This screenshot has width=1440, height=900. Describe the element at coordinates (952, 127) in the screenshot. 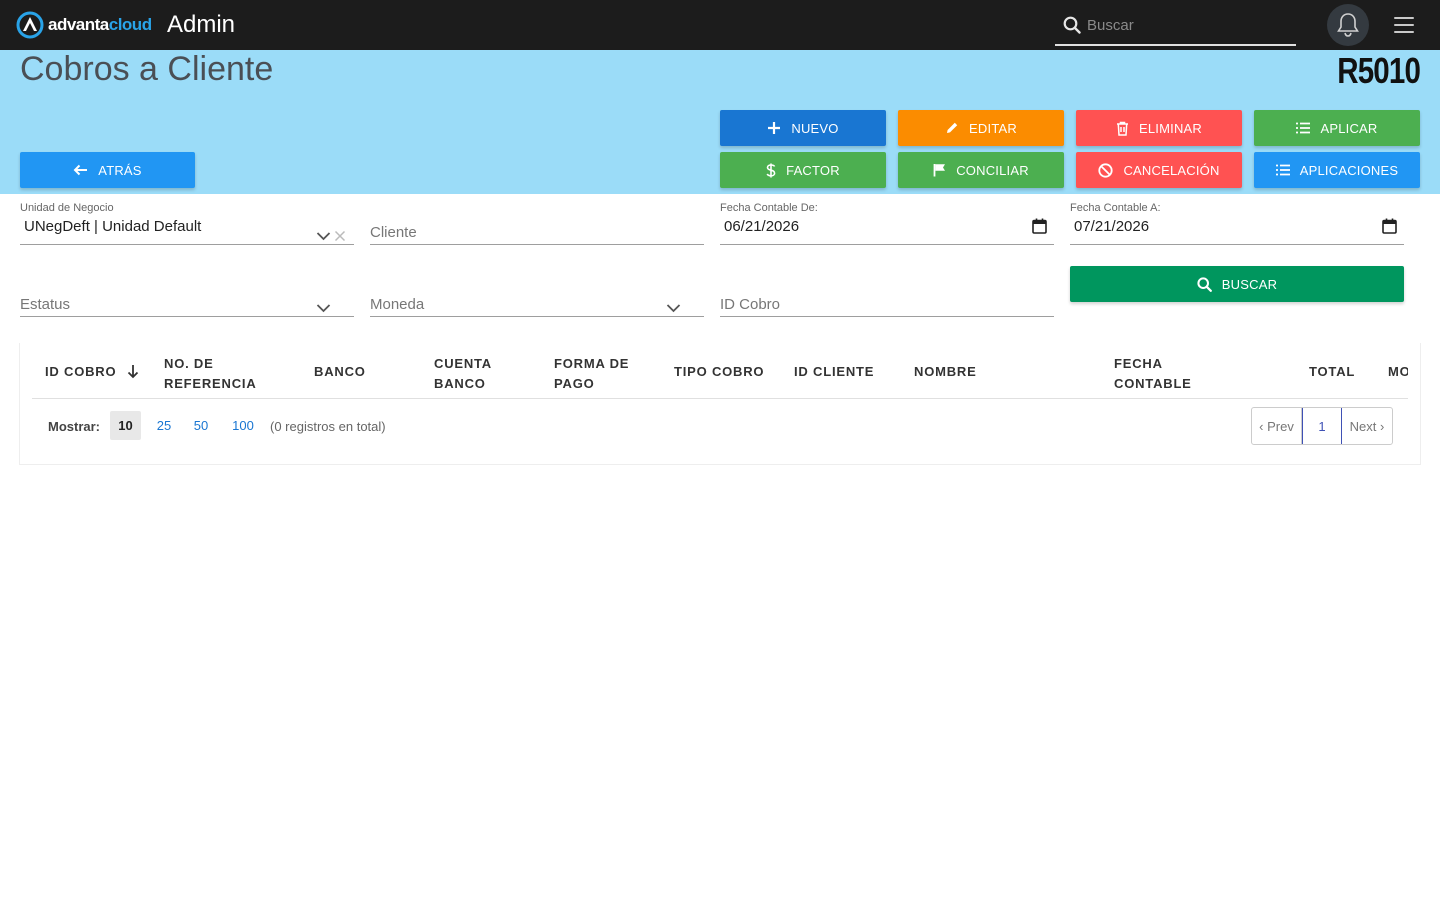

I see `pencil-icon` at that location.